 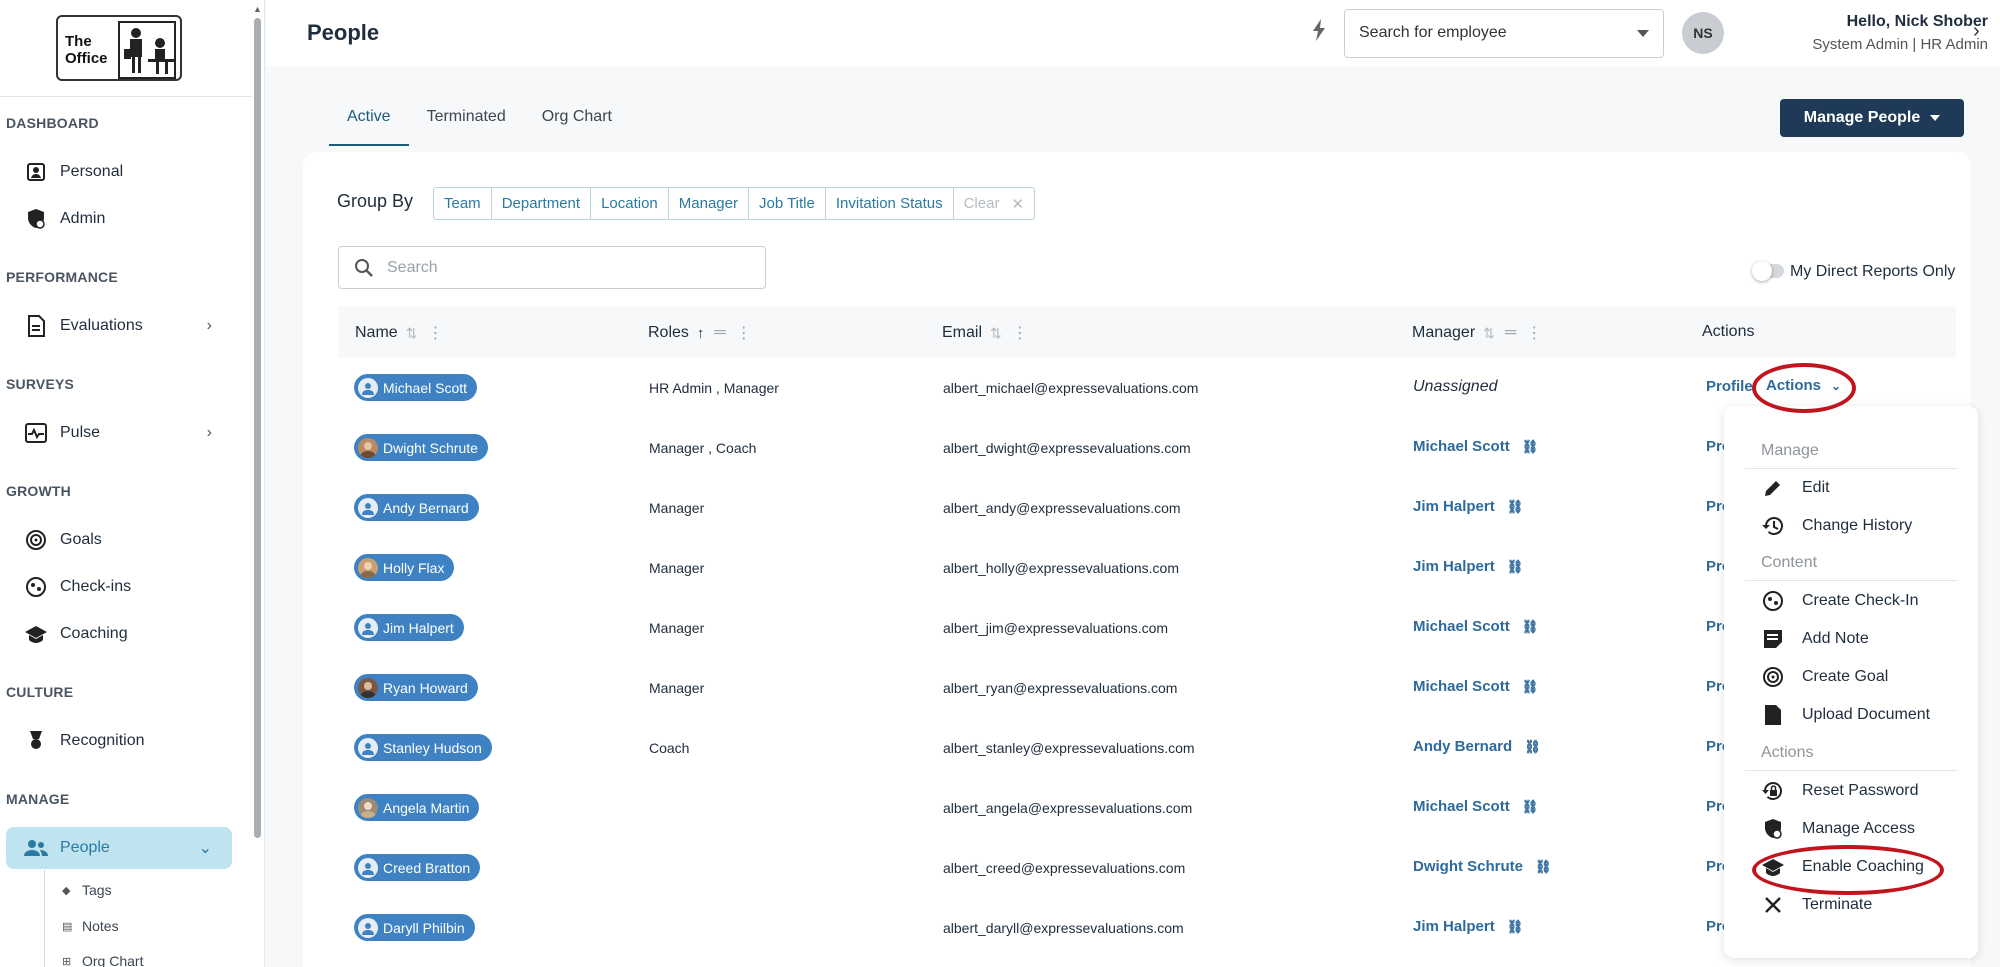 I want to click on sidebar-item-personal: Personal, so click(x=129, y=172).